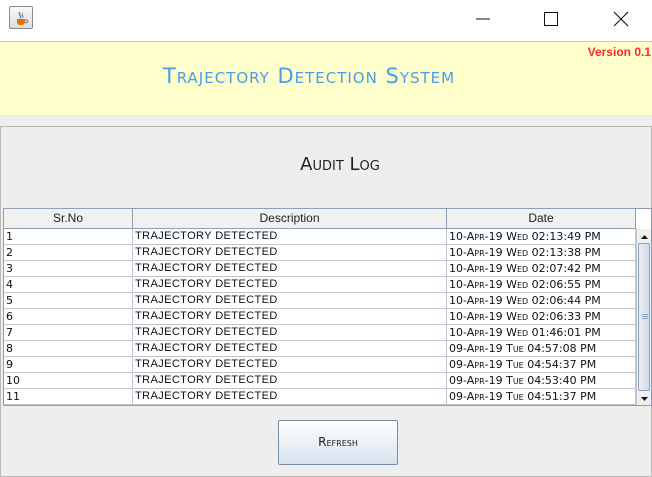 This screenshot has width=652, height=477. I want to click on arrow-up-icon, so click(644, 237).